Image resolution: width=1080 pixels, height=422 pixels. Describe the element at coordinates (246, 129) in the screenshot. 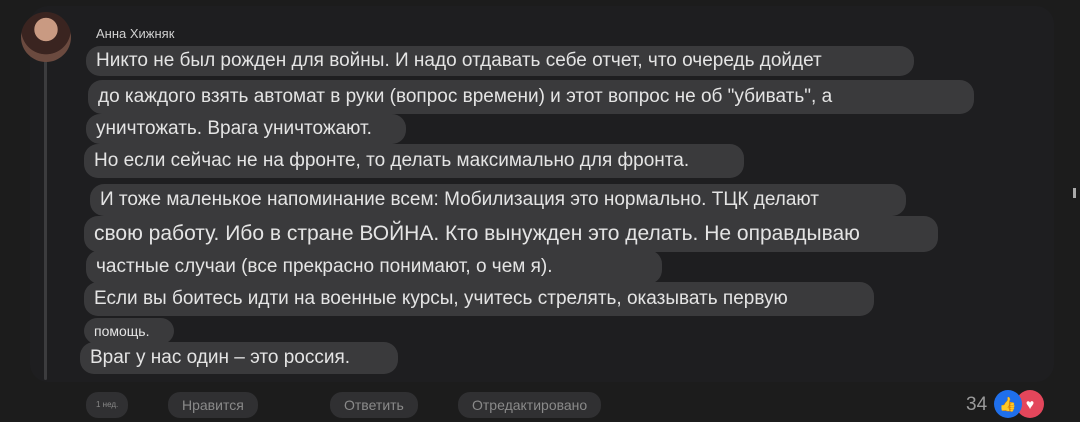

I see `comment-line-3: уничтожать. Врага уничтожают.` at that location.